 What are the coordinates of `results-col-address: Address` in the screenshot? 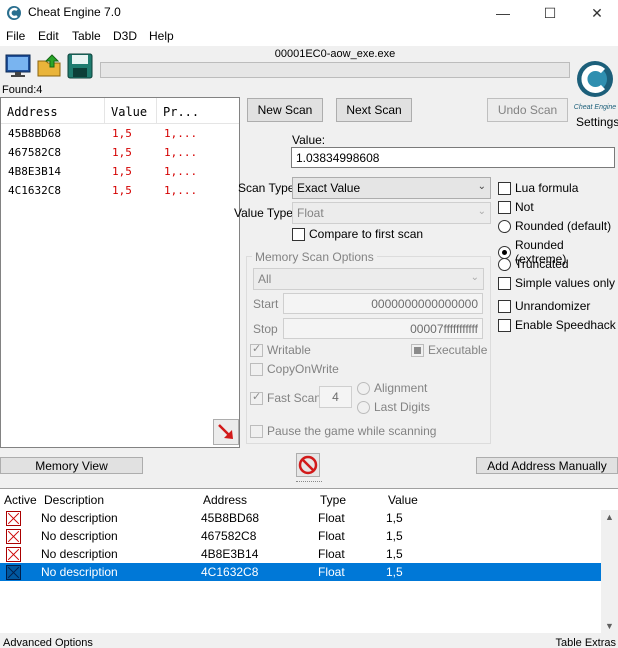 It's located at (53, 110).